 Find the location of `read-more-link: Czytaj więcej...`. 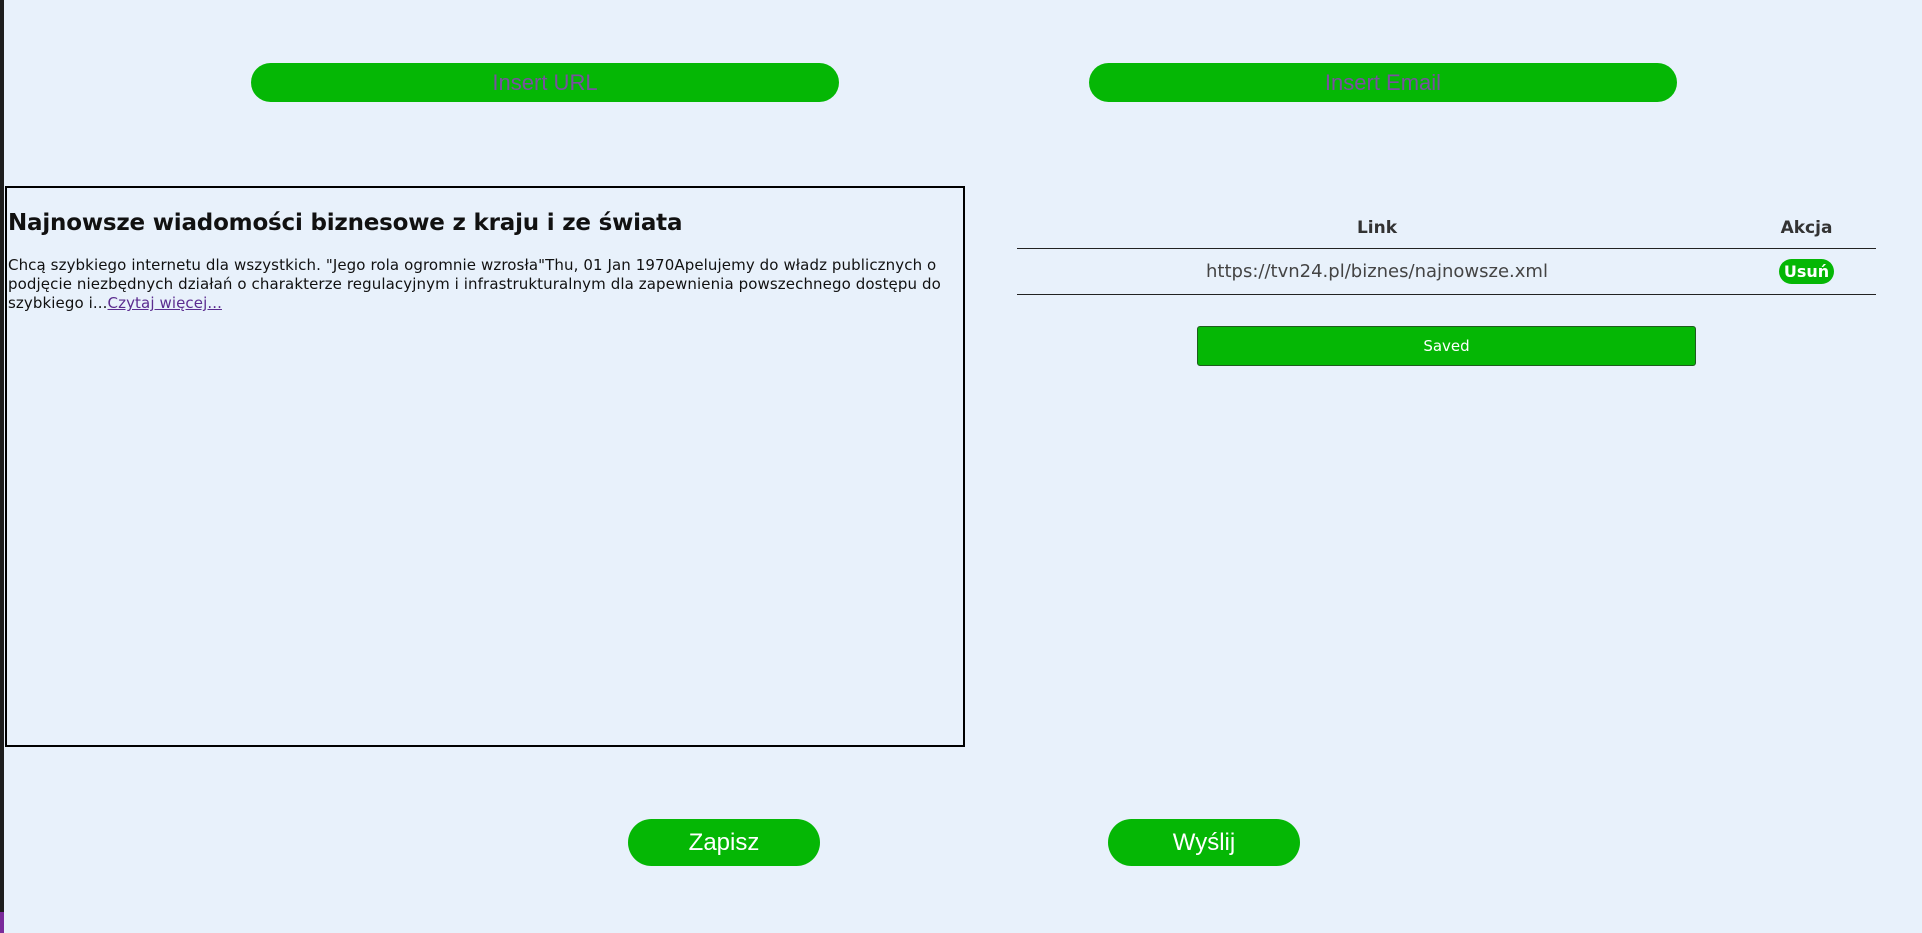

read-more-link: Czytaj więcej... is located at coordinates (165, 303).